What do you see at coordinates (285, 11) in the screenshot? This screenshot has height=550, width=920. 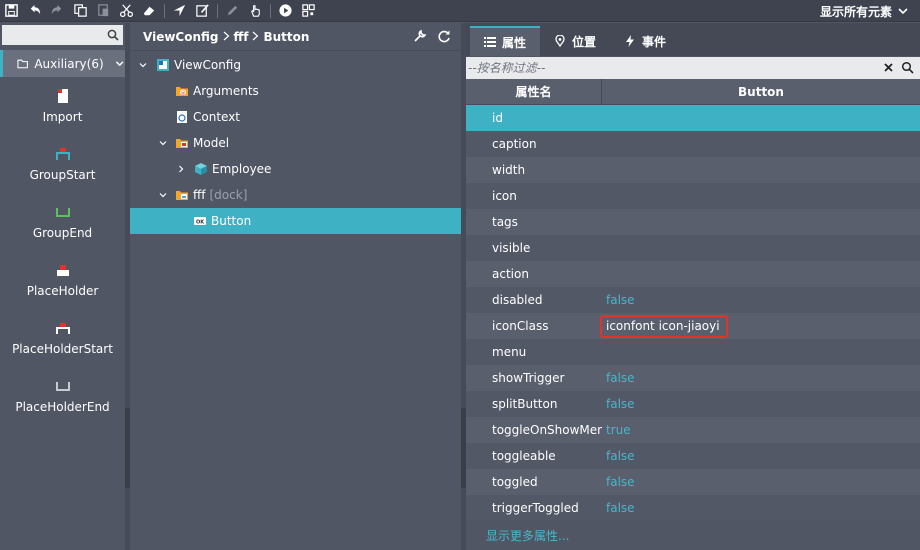 I see `play-icon` at bounding box center [285, 11].